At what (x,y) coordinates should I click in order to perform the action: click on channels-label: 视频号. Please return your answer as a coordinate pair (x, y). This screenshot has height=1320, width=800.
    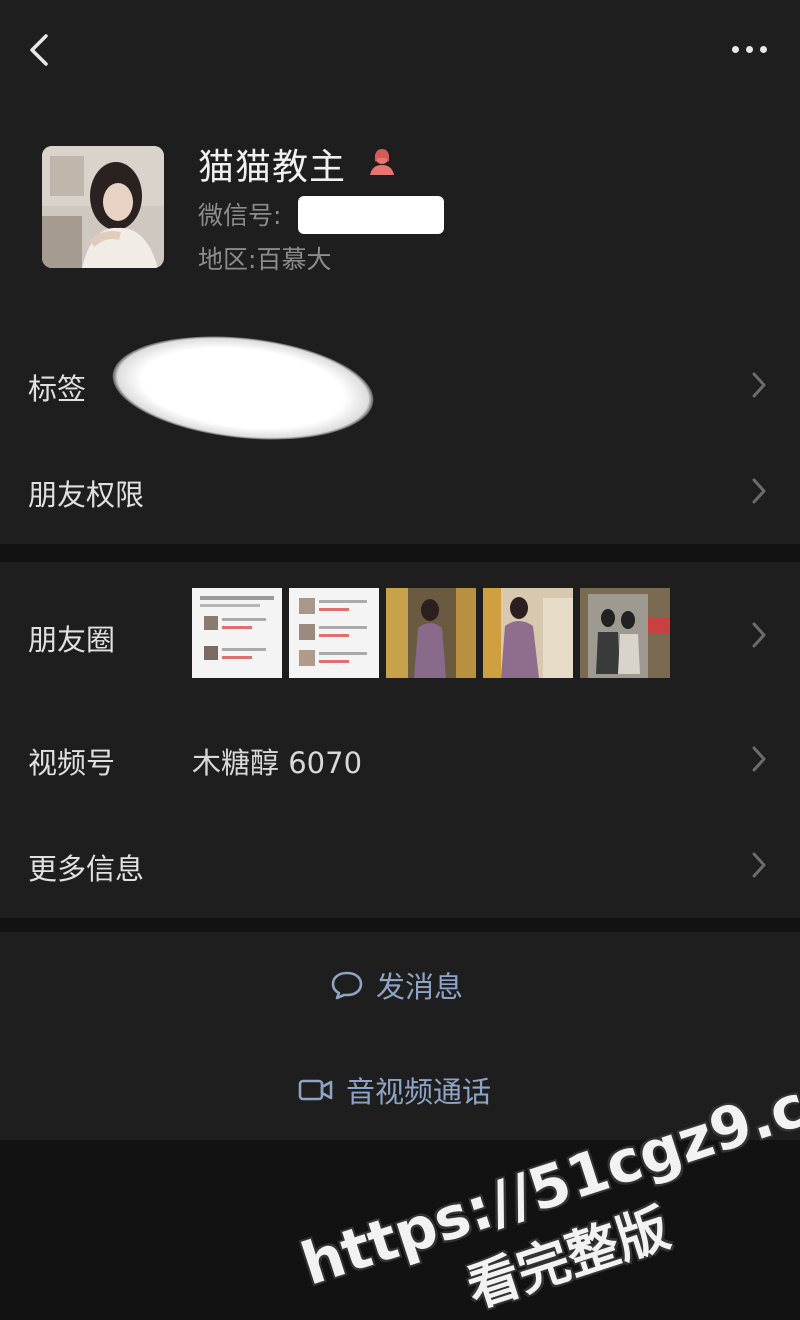
    Looking at the image, I should click on (72, 763).